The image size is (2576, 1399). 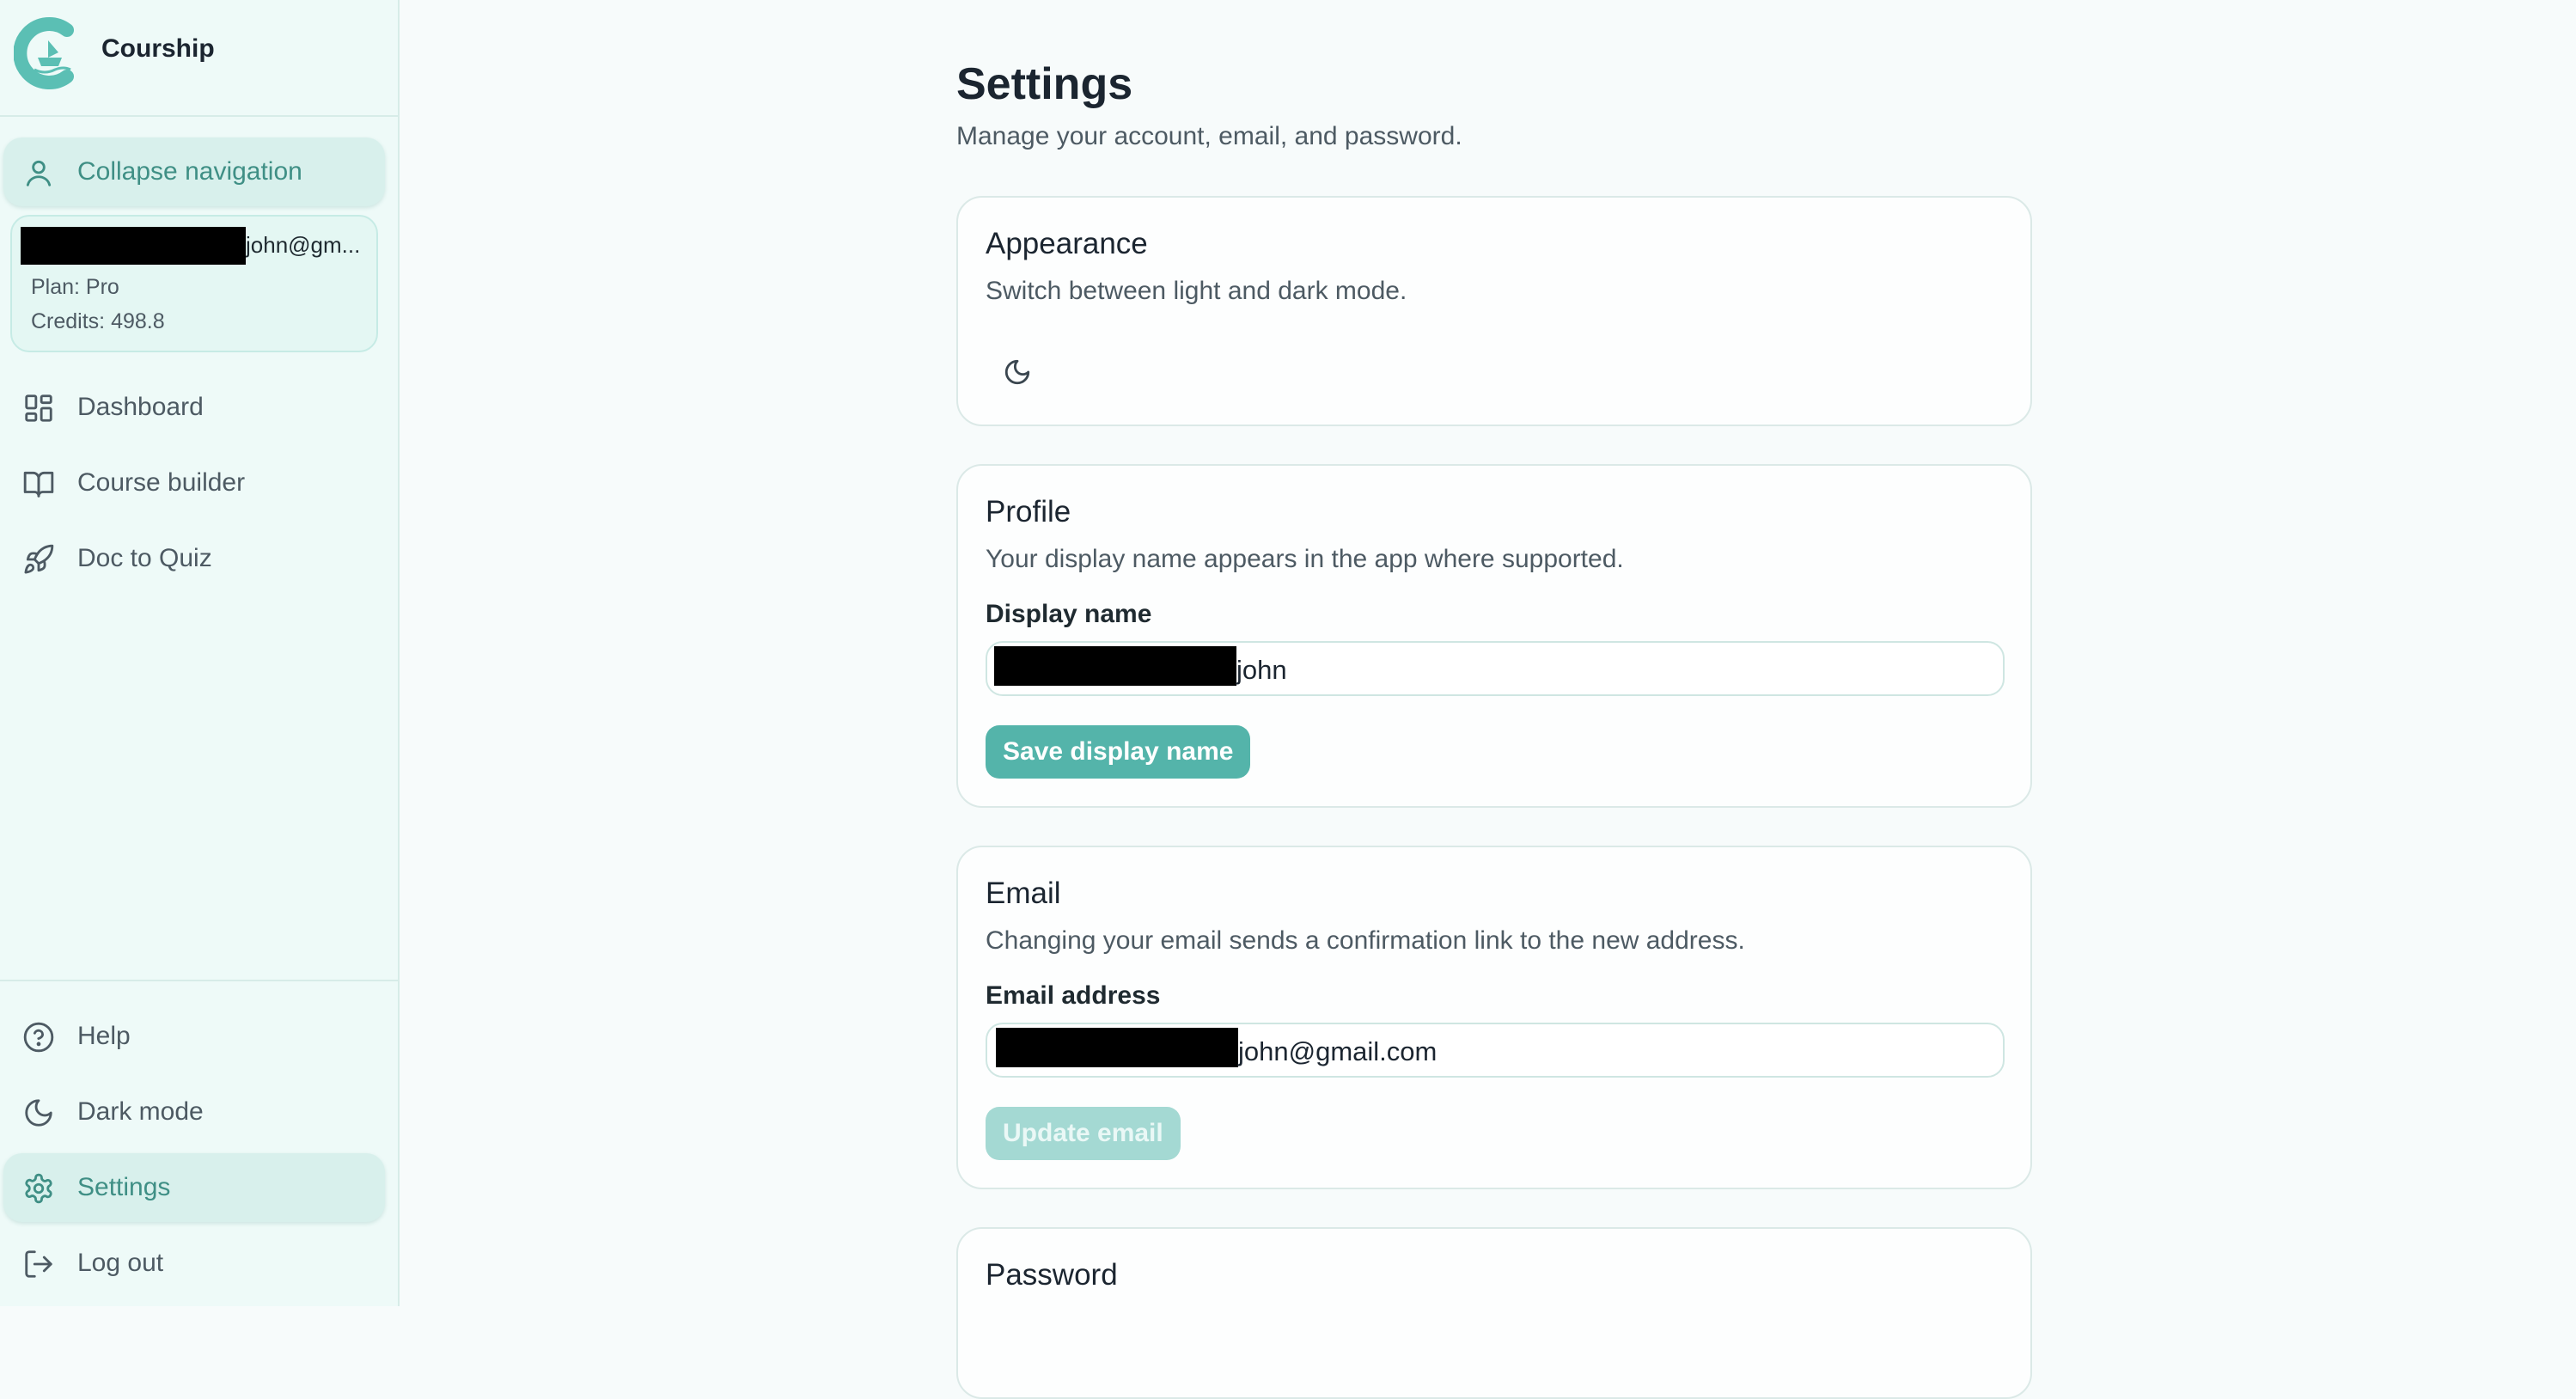 I want to click on collapse-navigation-button: Collapse navigation, so click(x=194, y=171).